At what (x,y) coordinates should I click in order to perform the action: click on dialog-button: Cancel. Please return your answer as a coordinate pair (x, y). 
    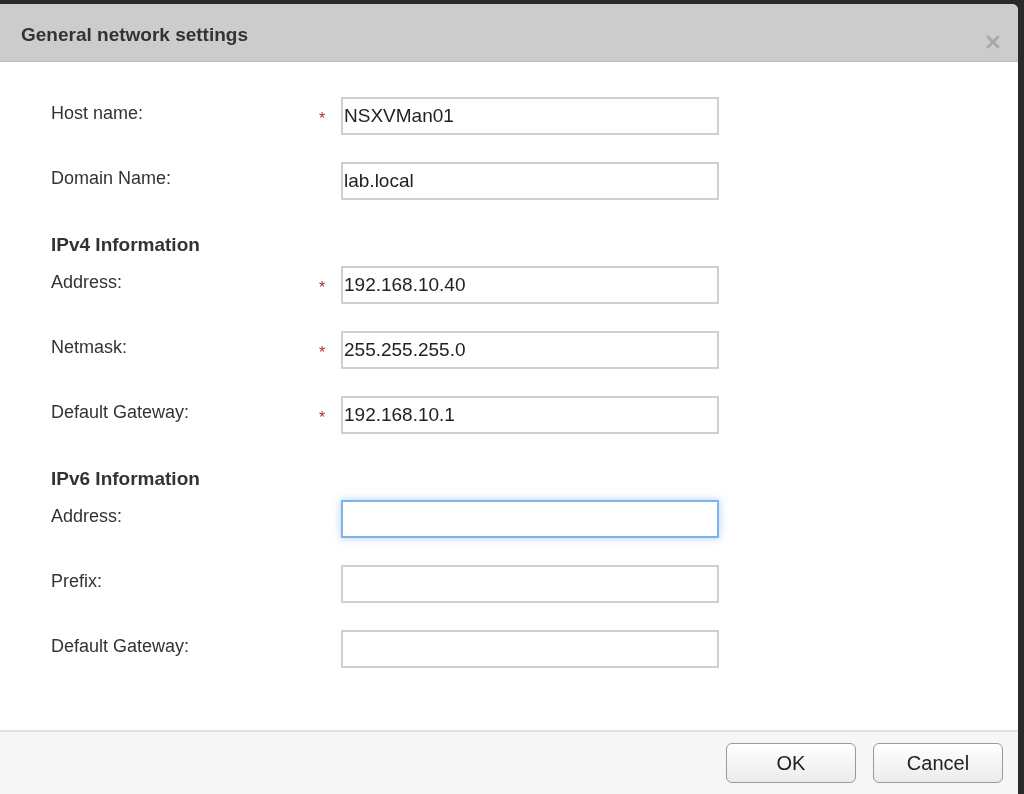
    Looking at the image, I should click on (938, 763).